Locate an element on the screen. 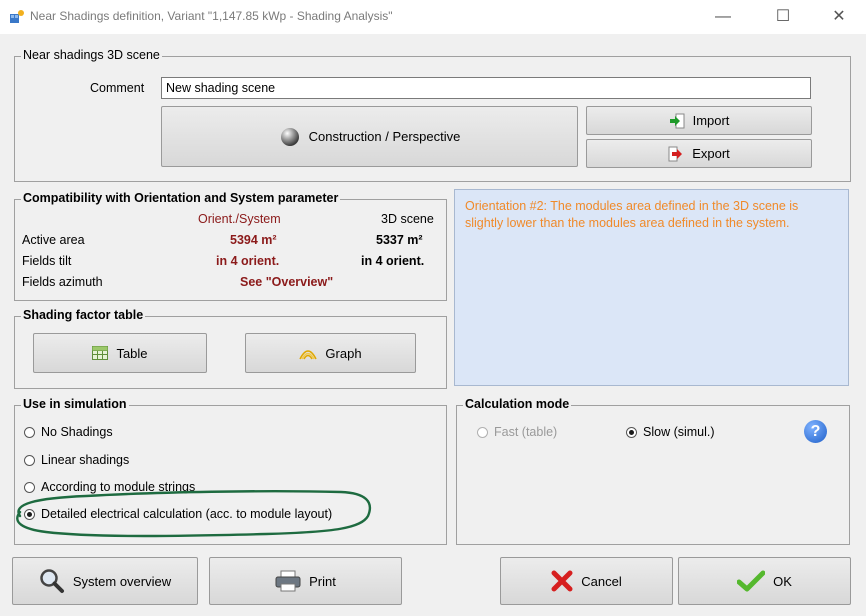 Image resolution: width=866 pixels, height=616 pixels. radio-slow-simul: Slow (simul.) is located at coordinates (670, 432).